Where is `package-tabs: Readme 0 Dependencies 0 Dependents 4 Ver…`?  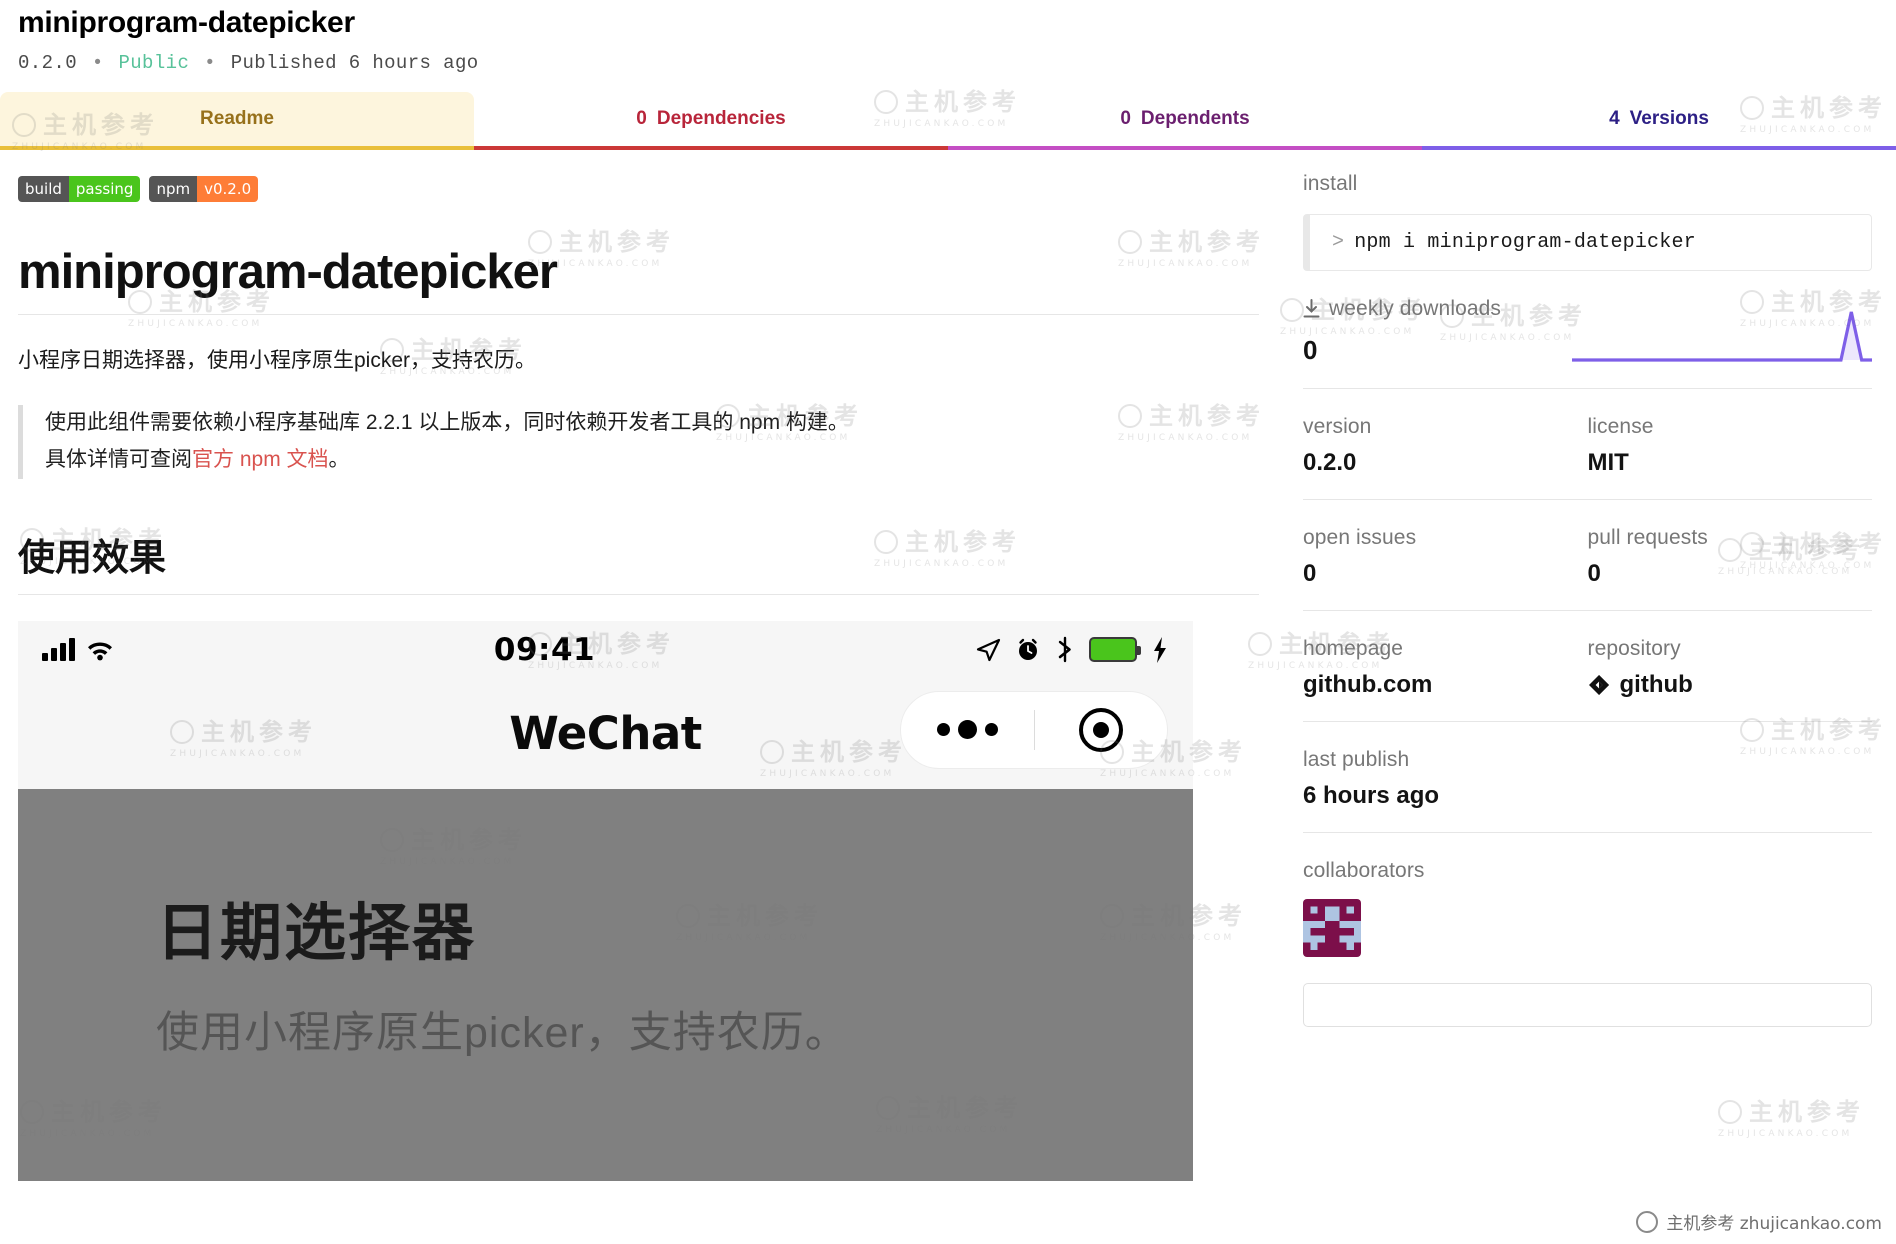
package-tabs: Readme 0 Dependencies 0 Dependents 4 Ver… is located at coordinates (948, 120).